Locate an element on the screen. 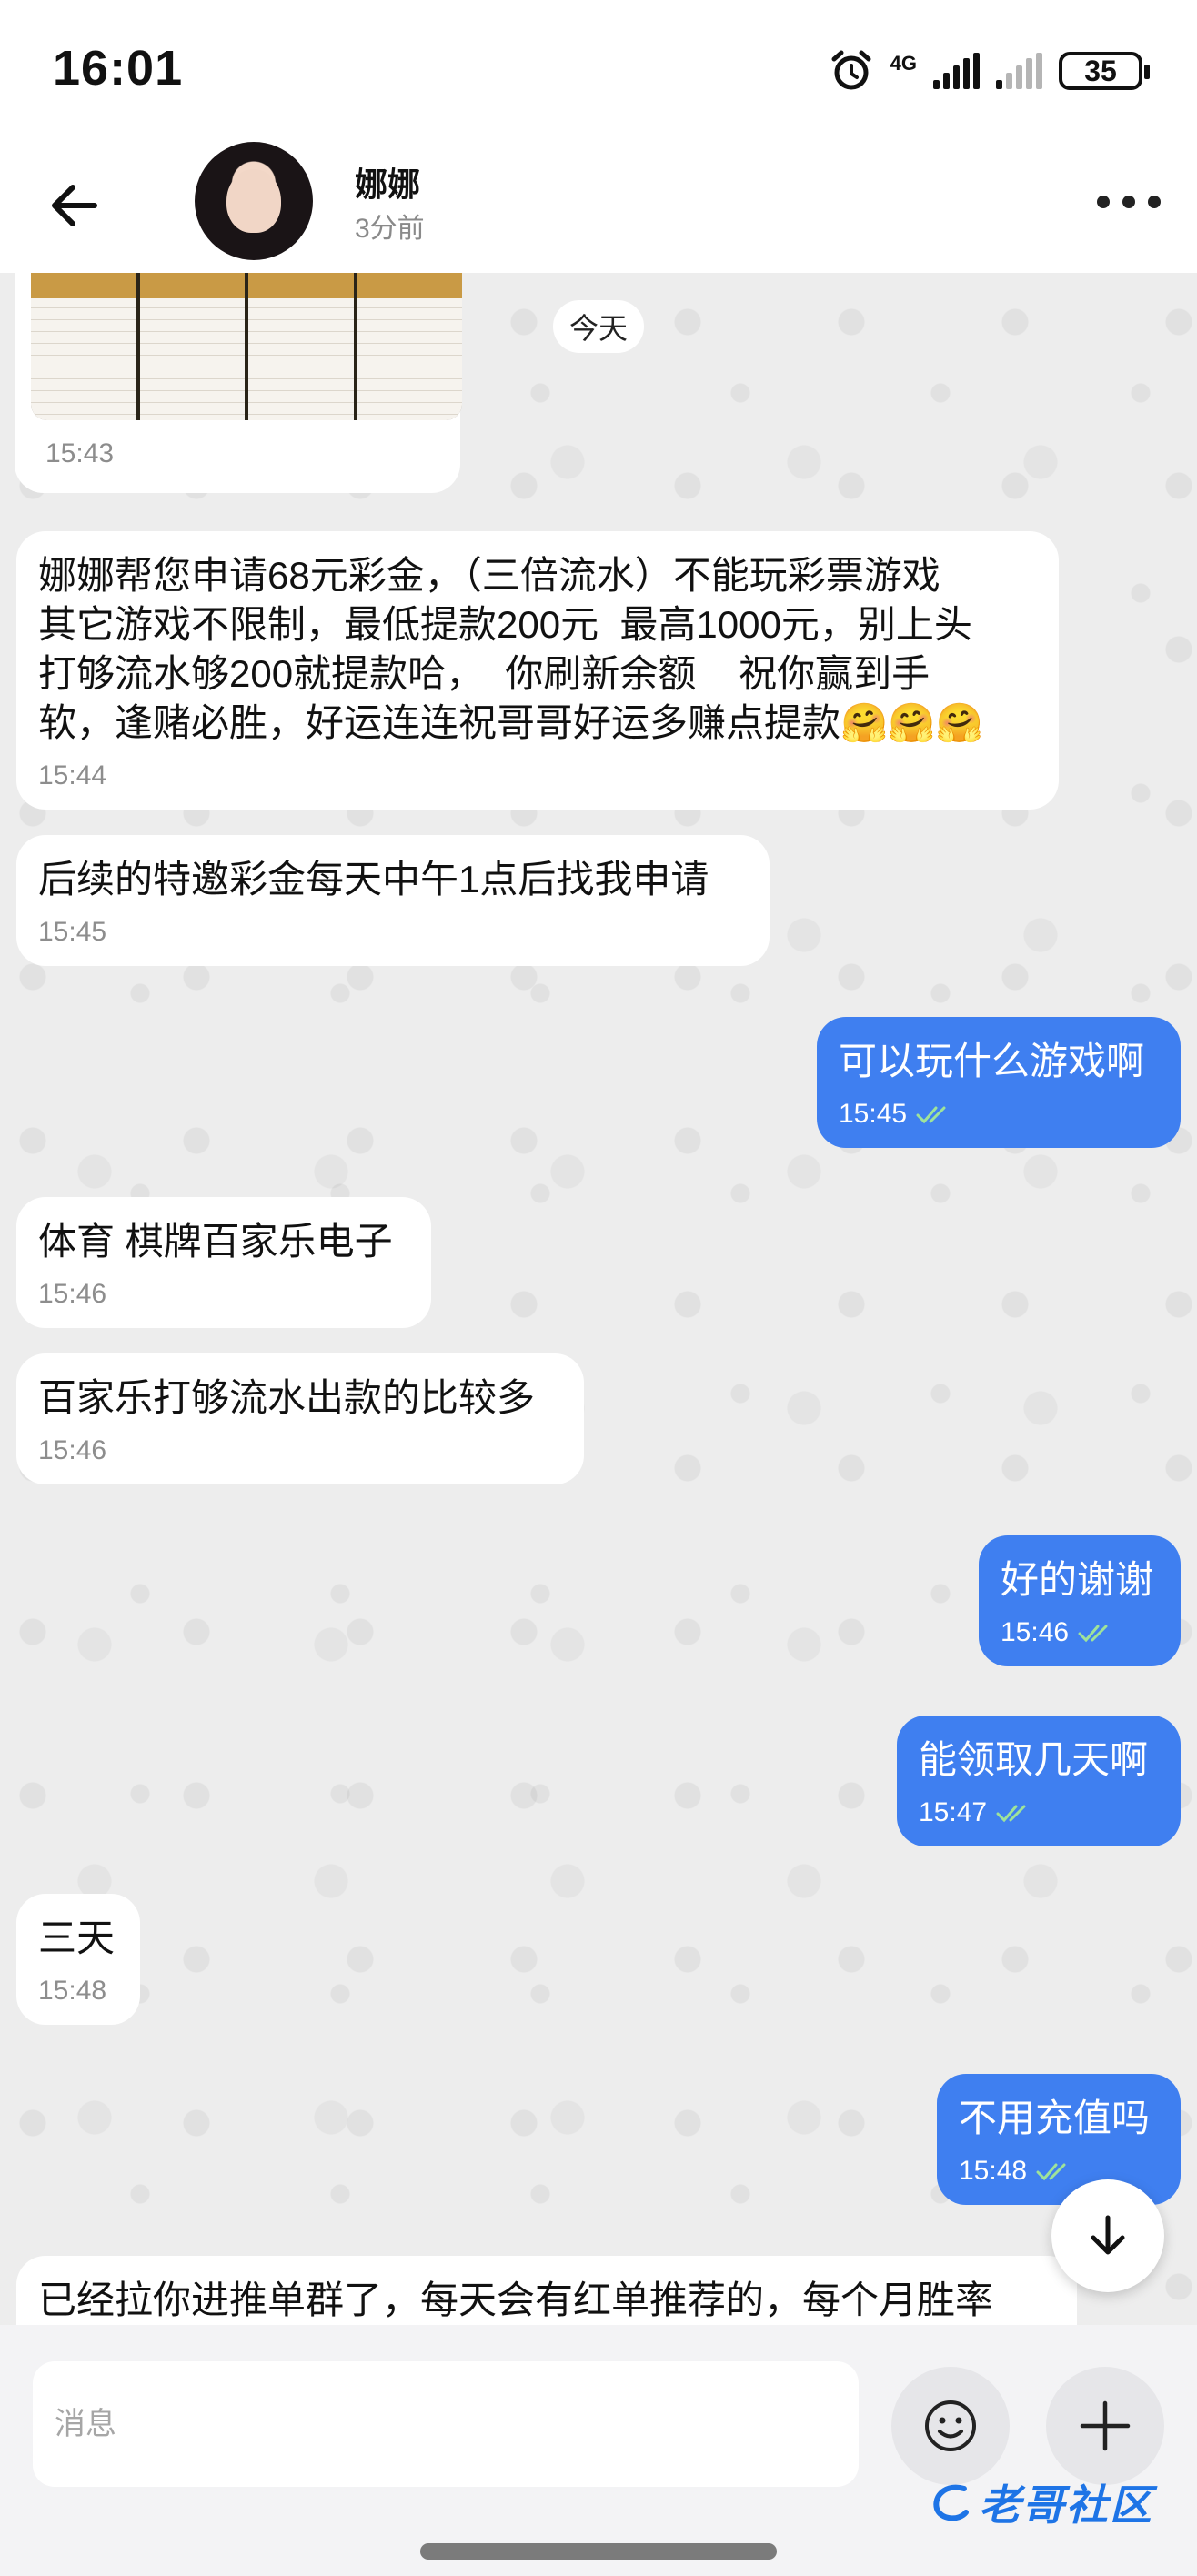 The image size is (1197, 2576). message-text: 三天 is located at coordinates (77, 1938).